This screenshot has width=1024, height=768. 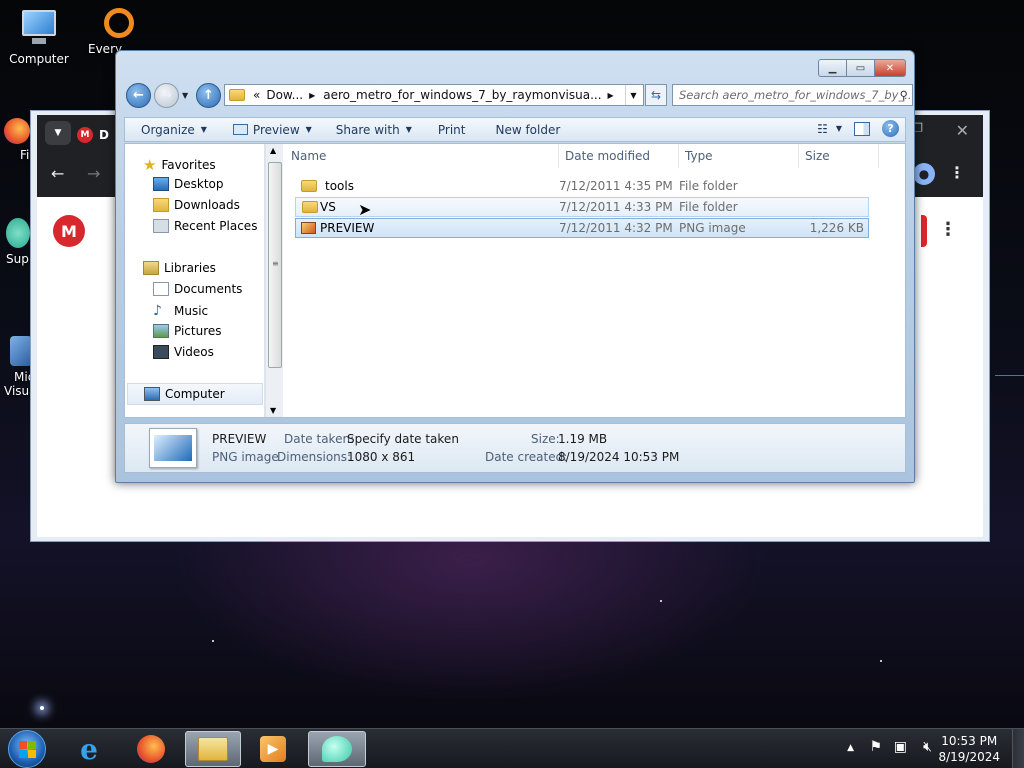 What do you see at coordinates (188, 165) in the screenshot?
I see `nav-label: Favorites` at bounding box center [188, 165].